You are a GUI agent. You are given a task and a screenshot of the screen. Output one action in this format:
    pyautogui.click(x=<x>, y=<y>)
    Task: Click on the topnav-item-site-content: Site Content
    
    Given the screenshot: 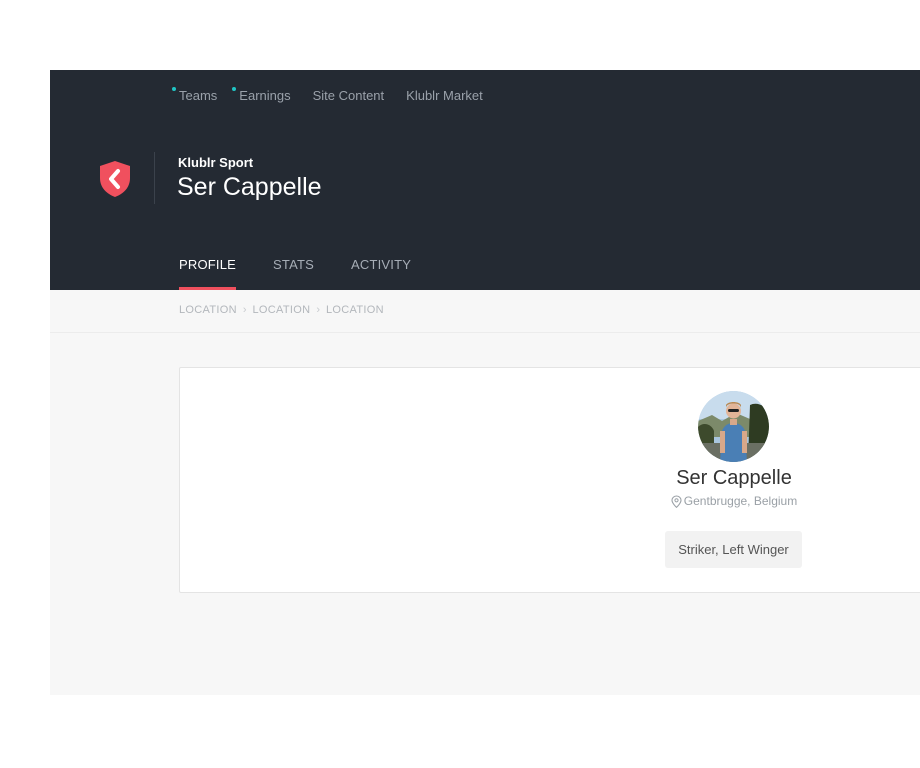 What is the action you would take?
    pyautogui.click(x=349, y=95)
    